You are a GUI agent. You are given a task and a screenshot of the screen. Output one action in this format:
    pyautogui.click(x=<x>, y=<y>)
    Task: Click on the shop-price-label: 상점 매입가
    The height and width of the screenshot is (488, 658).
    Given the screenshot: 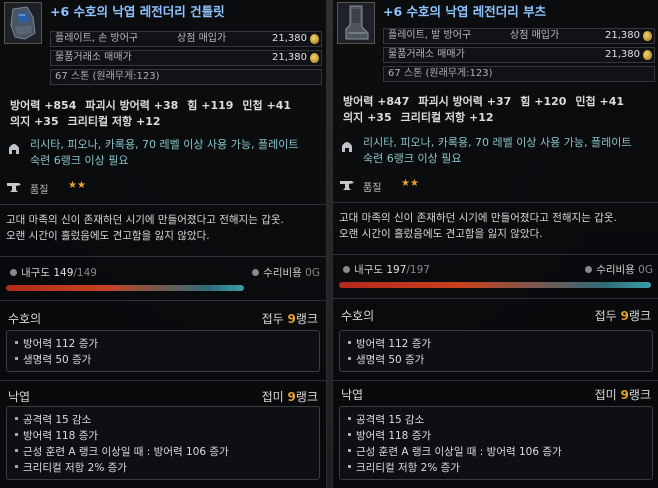 What is the action you would take?
    pyautogui.click(x=202, y=38)
    